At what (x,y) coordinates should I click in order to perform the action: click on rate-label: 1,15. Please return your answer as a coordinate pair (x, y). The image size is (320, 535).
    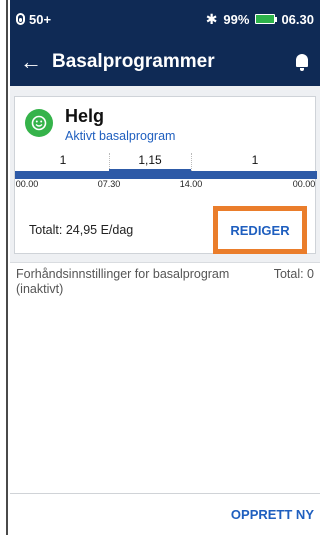
    Looking at the image, I should click on (150, 160).